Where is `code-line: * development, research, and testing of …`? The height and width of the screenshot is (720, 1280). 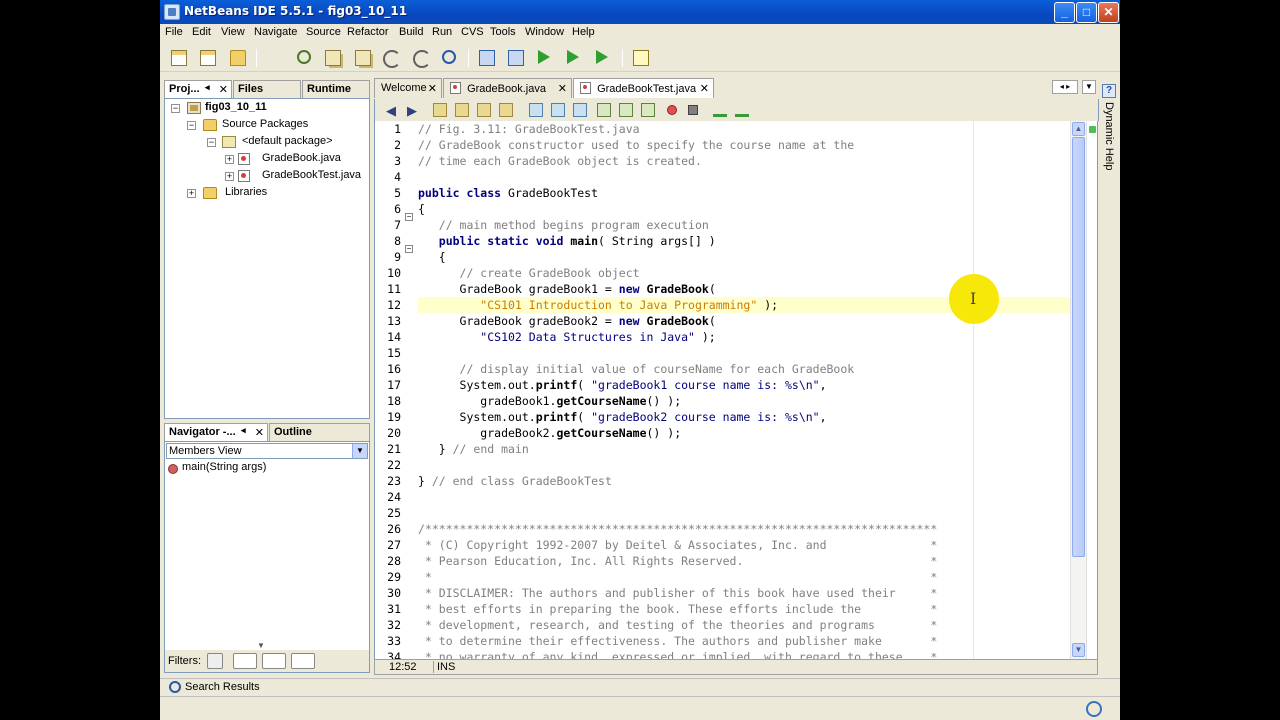 code-line: * development, research, and testing of … is located at coordinates (677, 625).